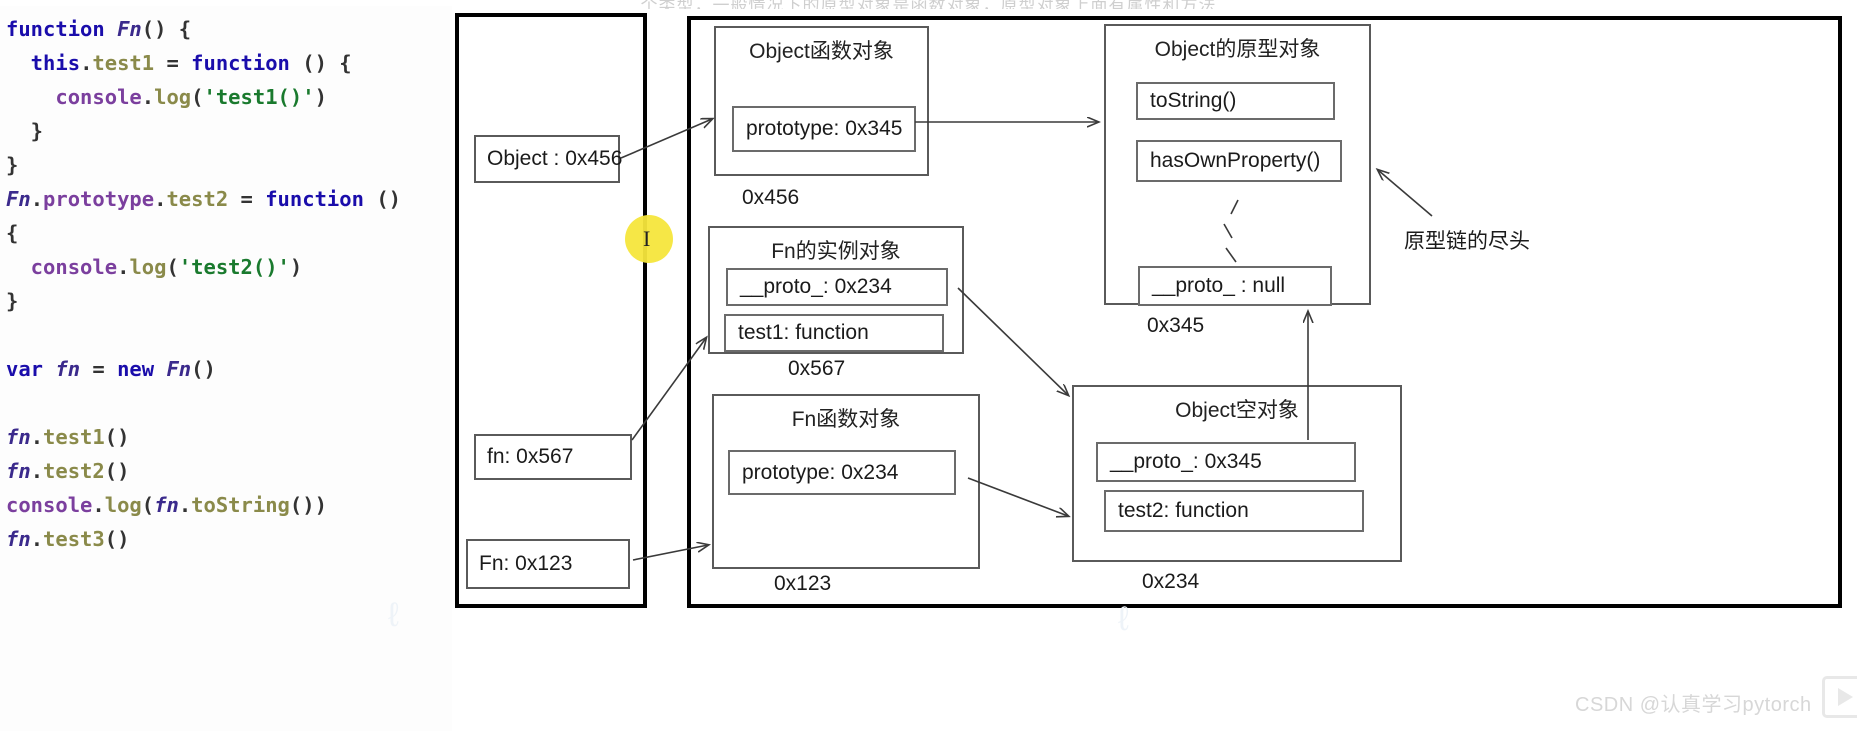 The height and width of the screenshot is (731, 1857). What do you see at coordinates (817, 368) in the screenshot?
I see `object-address: 0x567` at bounding box center [817, 368].